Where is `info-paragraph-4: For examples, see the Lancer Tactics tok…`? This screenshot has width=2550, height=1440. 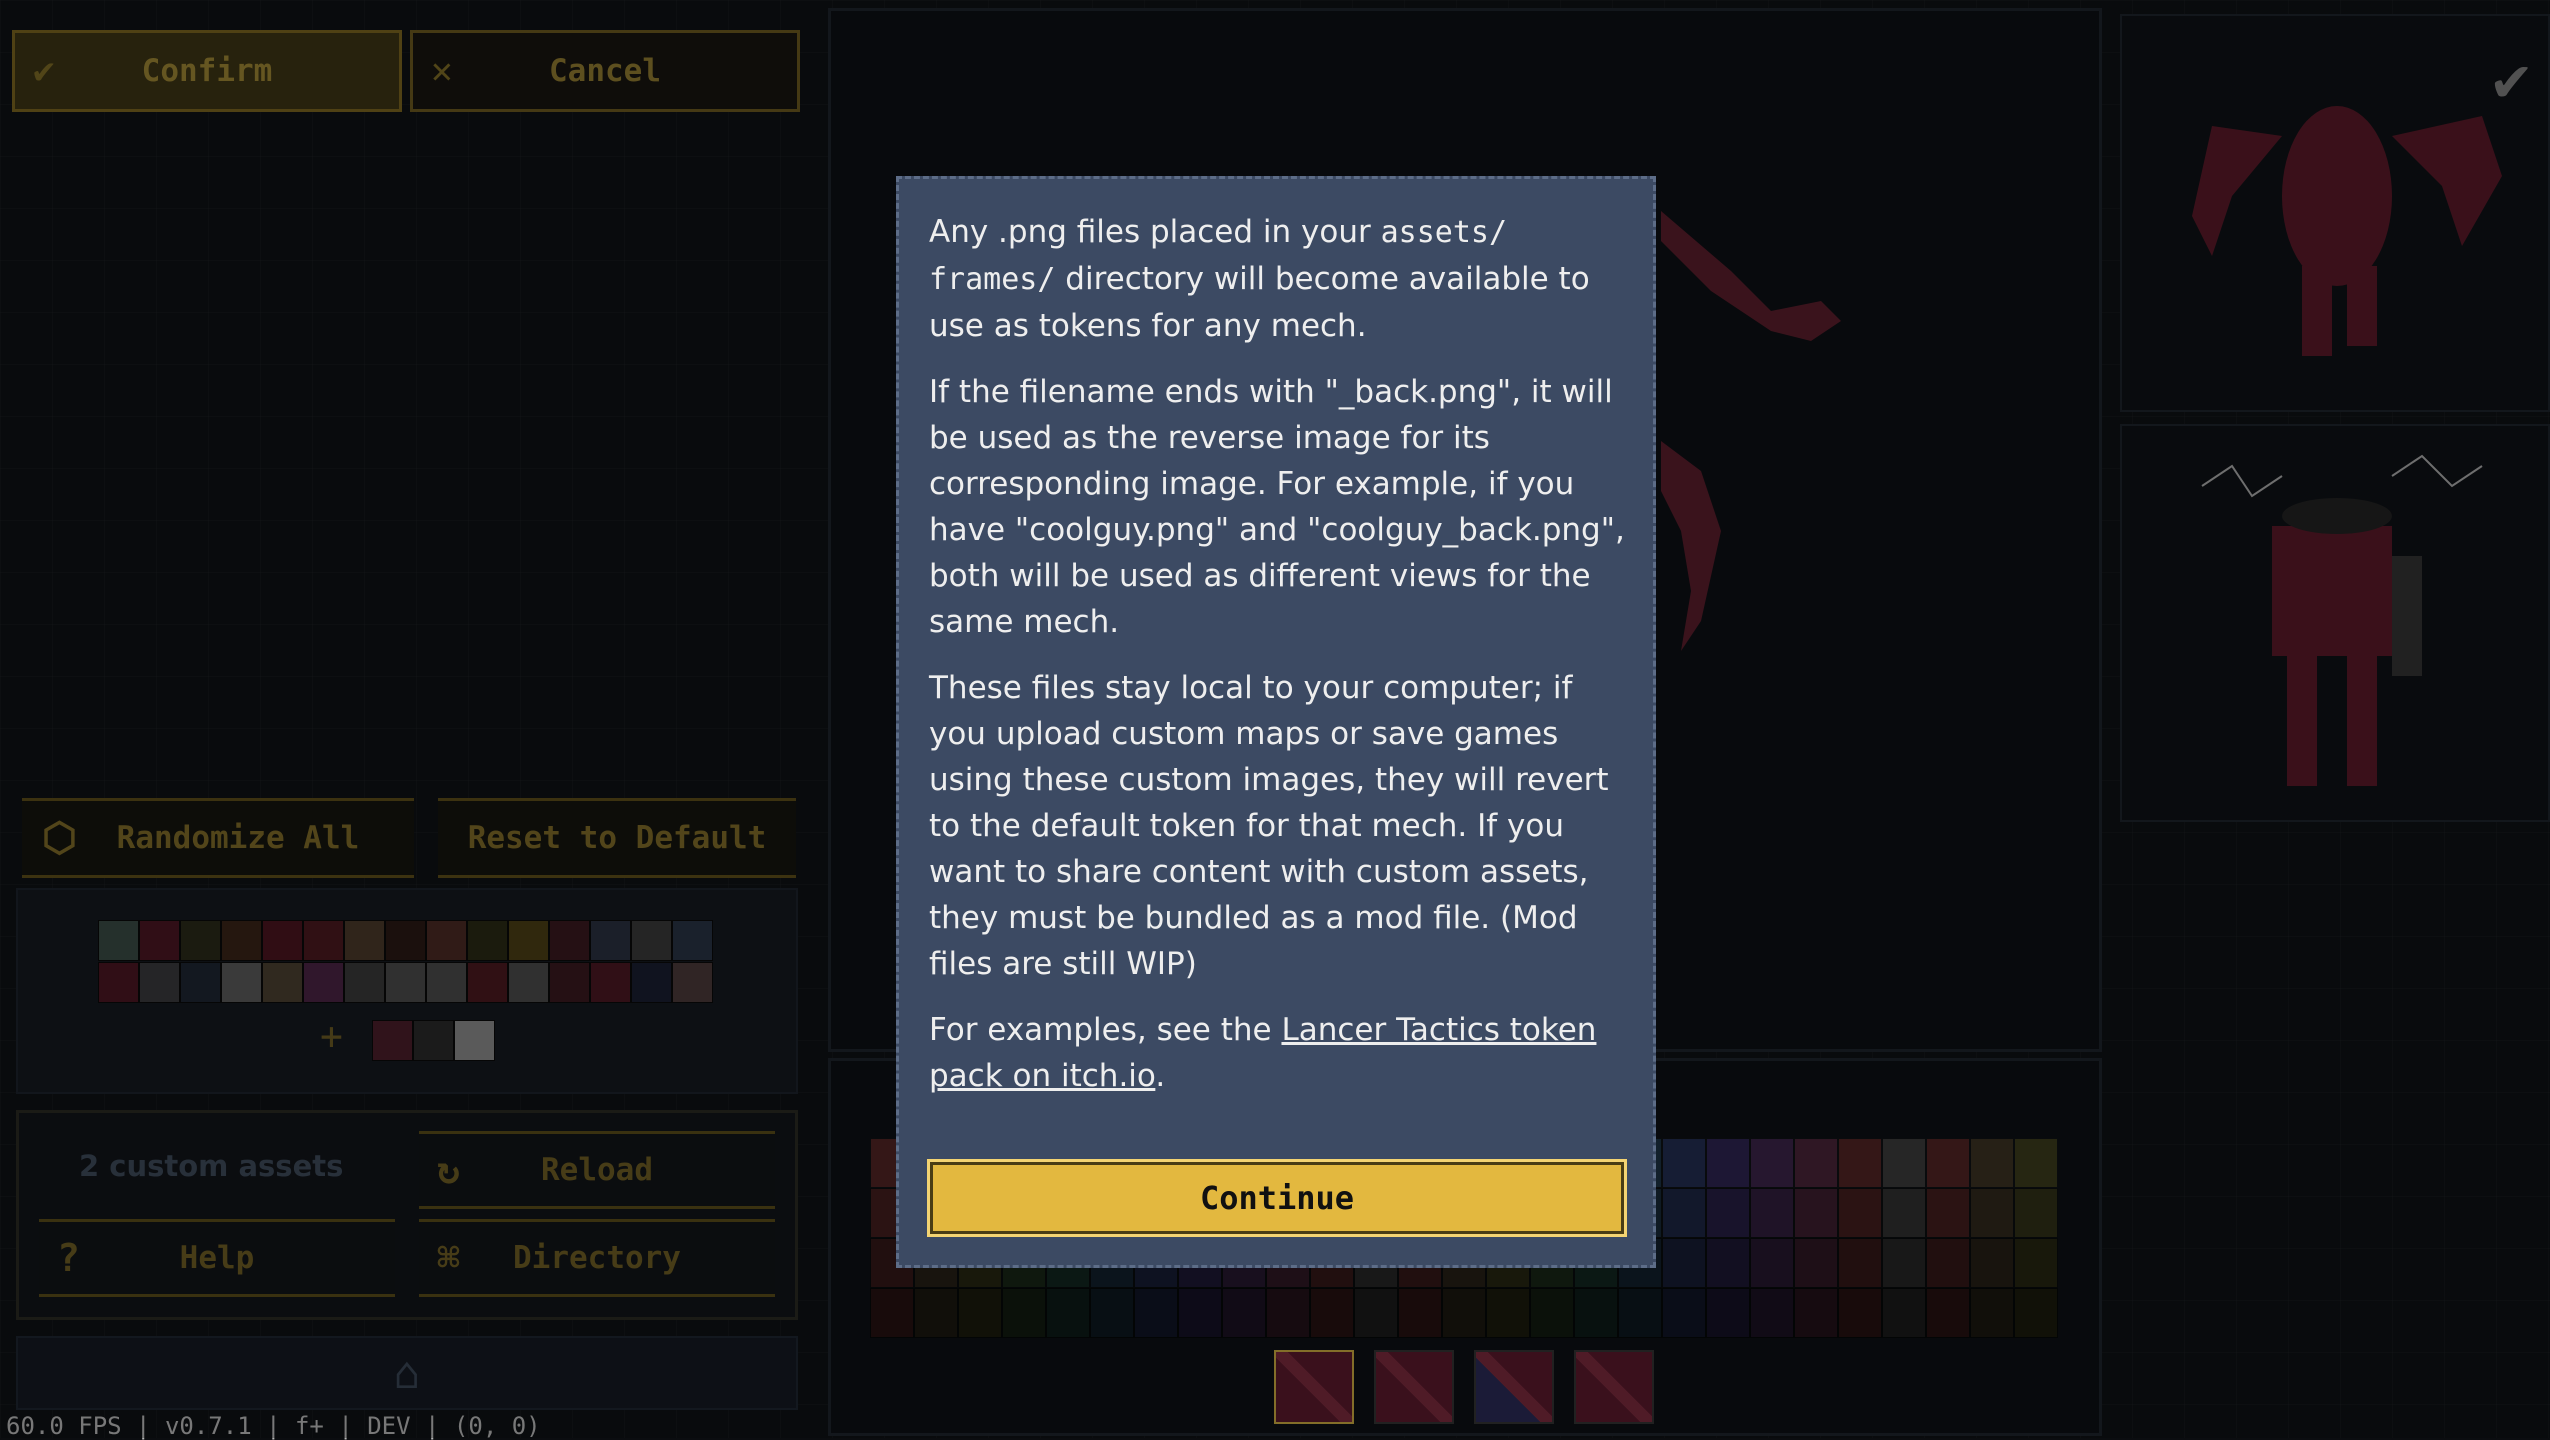 info-paragraph-4: For examples, see the Lancer Tactics tok… is located at coordinates (1277, 1053).